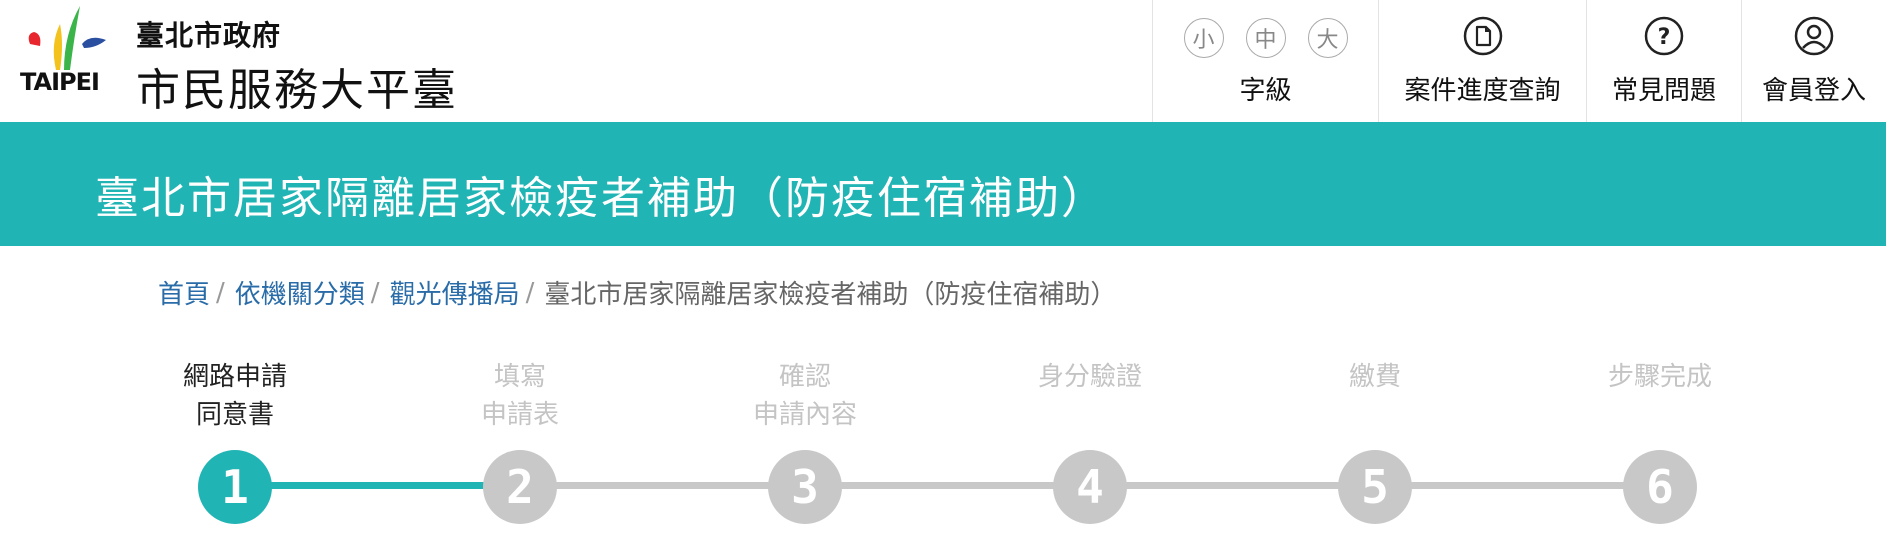  Describe the element at coordinates (1813, 61) in the screenshot. I see `nav-login: 會員登入` at that location.